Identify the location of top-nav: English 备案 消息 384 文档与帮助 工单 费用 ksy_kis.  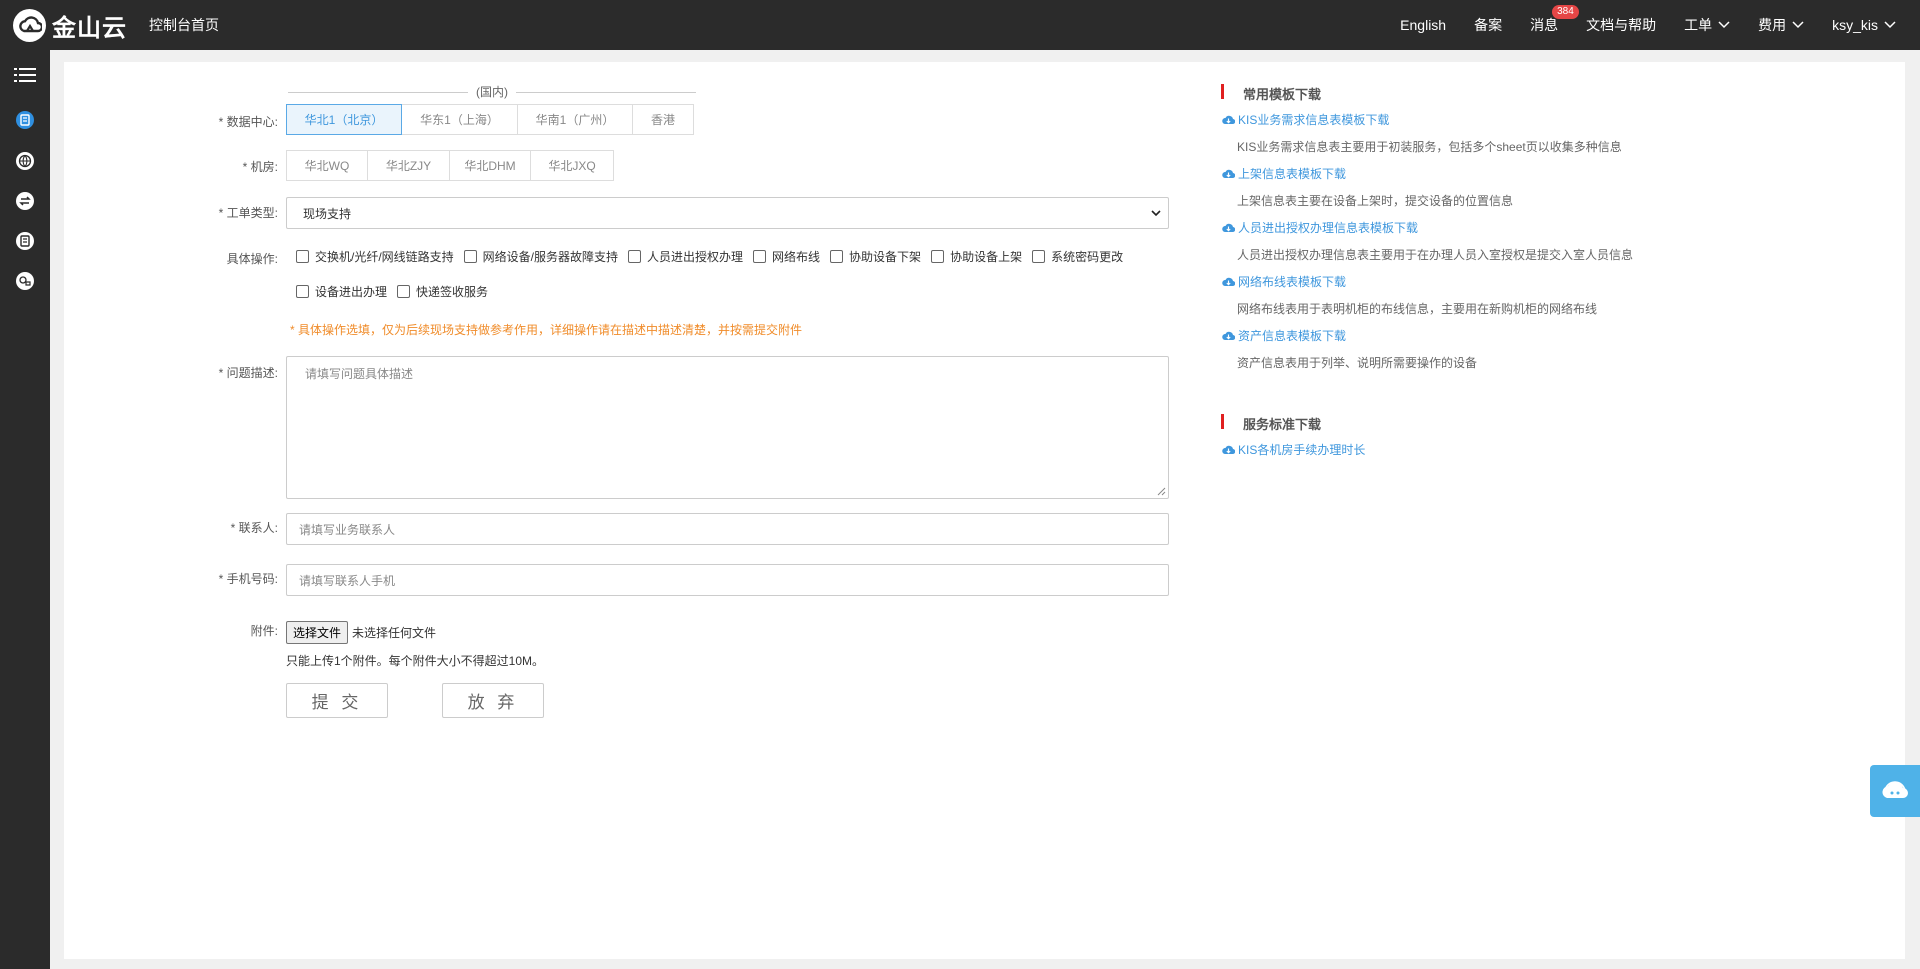
(1653, 25).